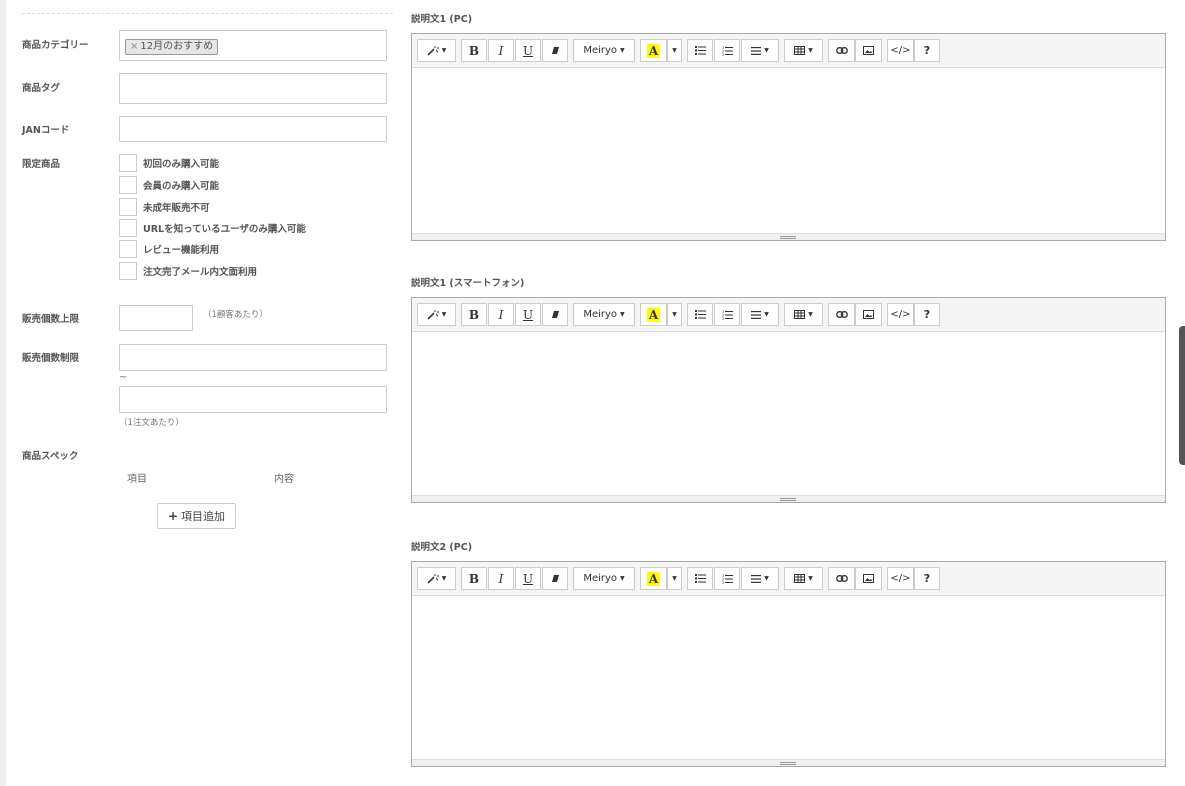 The image size is (1185, 786). I want to click on spec-col-content: 内容, so click(284, 479).